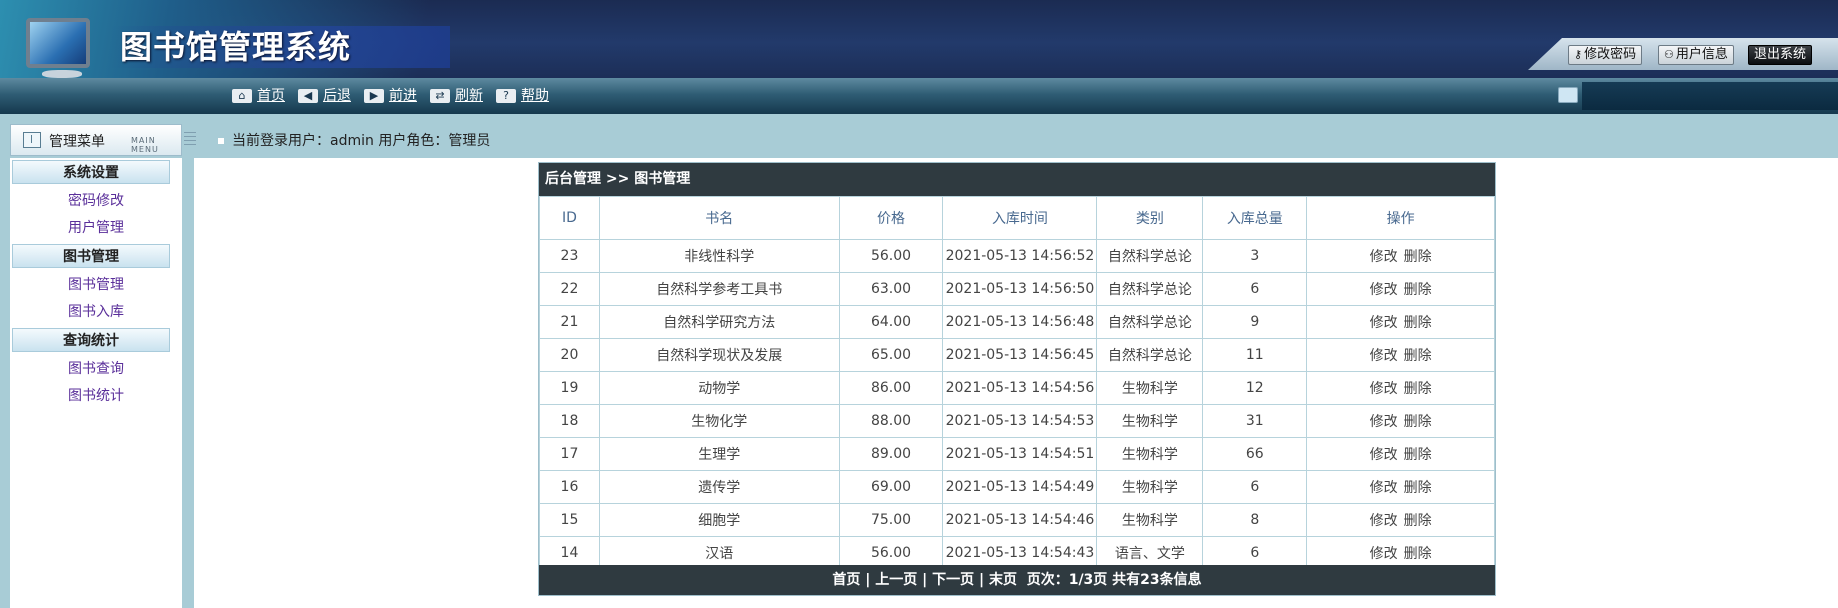 The height and width of the screenshot is (608, 1838). Describe the element at coordinates (96, 284) in the screenshot. I see `sidebar-link: 图书管理` at that location.